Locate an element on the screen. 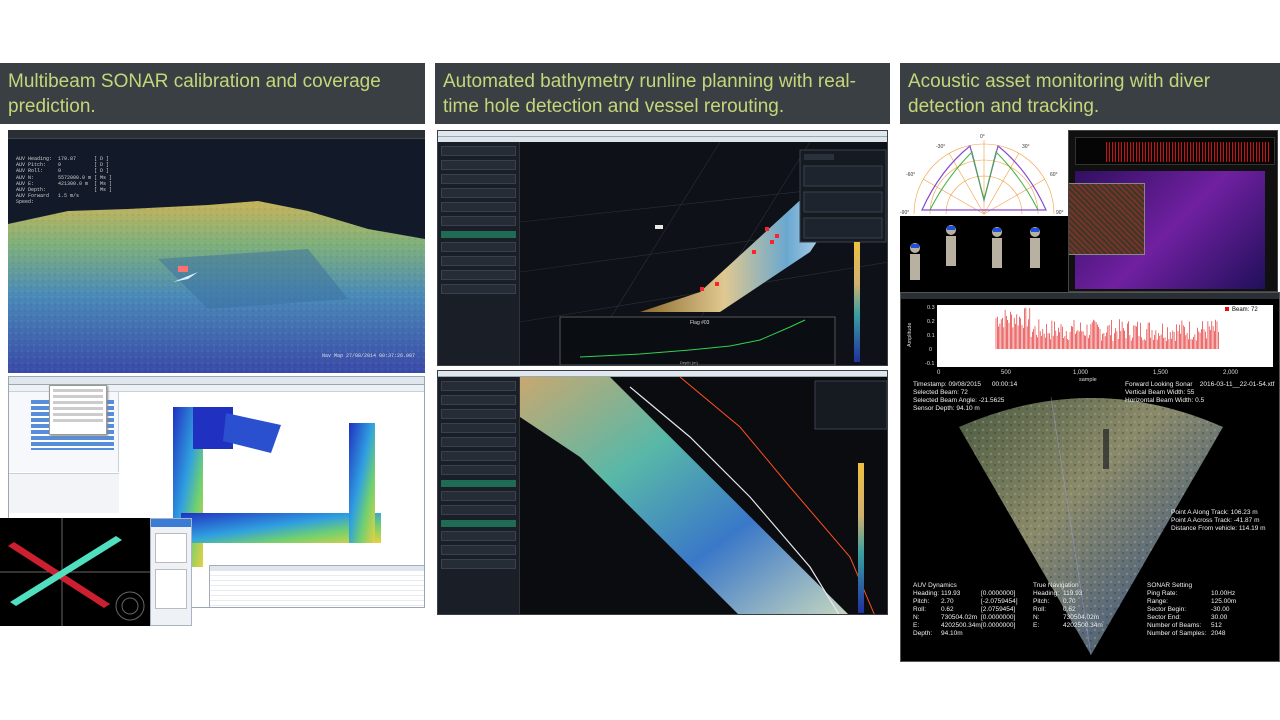  context-menu is located at coordinates (78, 410).